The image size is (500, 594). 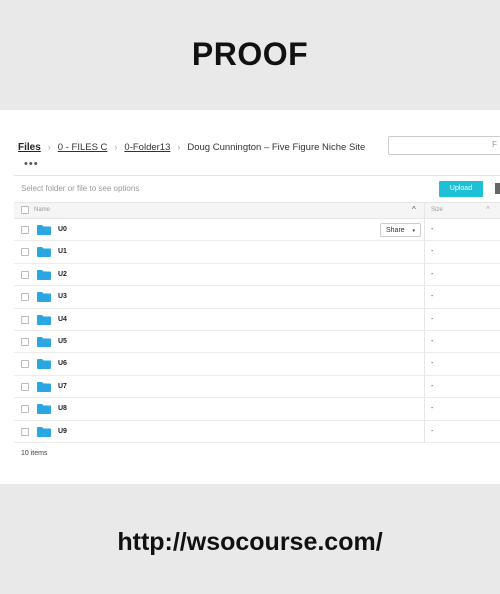 What do you see at coordinates (80, 188) in the screenshot?
I see `selection-hint: Select folder or file to see options` at bounding box center [80, 188].